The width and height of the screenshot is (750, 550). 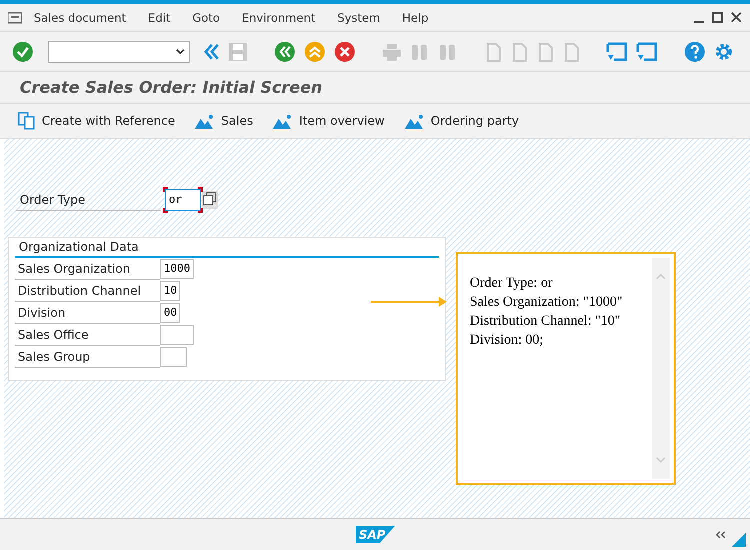 I want to click on menu-item: System, so click(x=359, y=17).